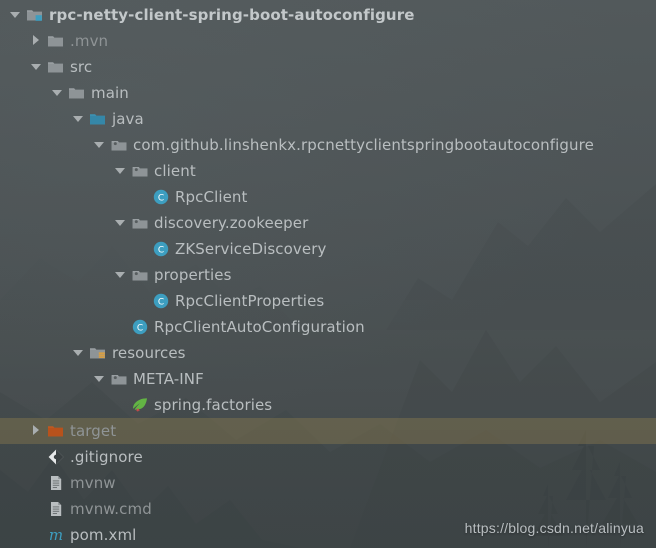 Image resolution: width=656 pixels, height=548 pixels. Describe the element at coordinates (211, 197) in the screenshot. I see `tree-row-label: RpcClient` at that location.